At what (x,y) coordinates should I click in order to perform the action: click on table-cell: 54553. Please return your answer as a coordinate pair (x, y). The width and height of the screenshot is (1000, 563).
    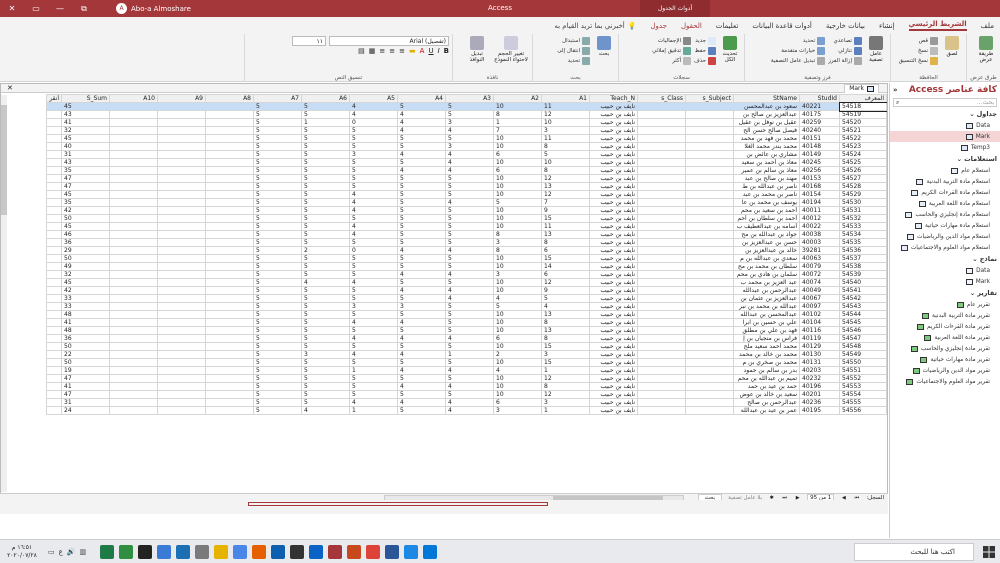
    Looking at the image, I should click on (863, 386).